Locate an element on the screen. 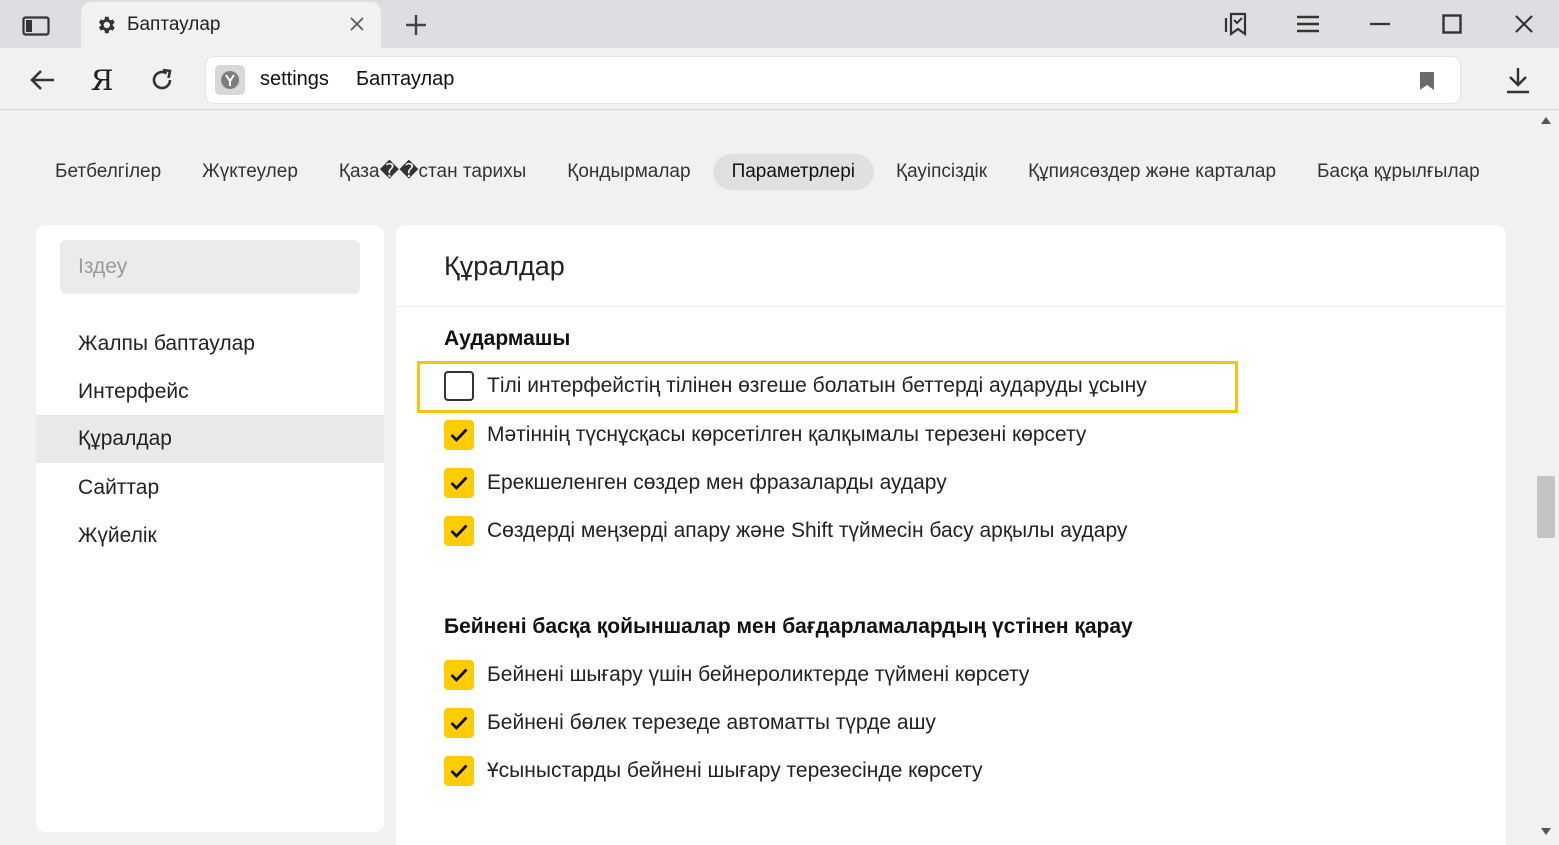 The width and height of the screenshot is (1559, 845). tab-collections-button is located at coordinates (1235, 24).